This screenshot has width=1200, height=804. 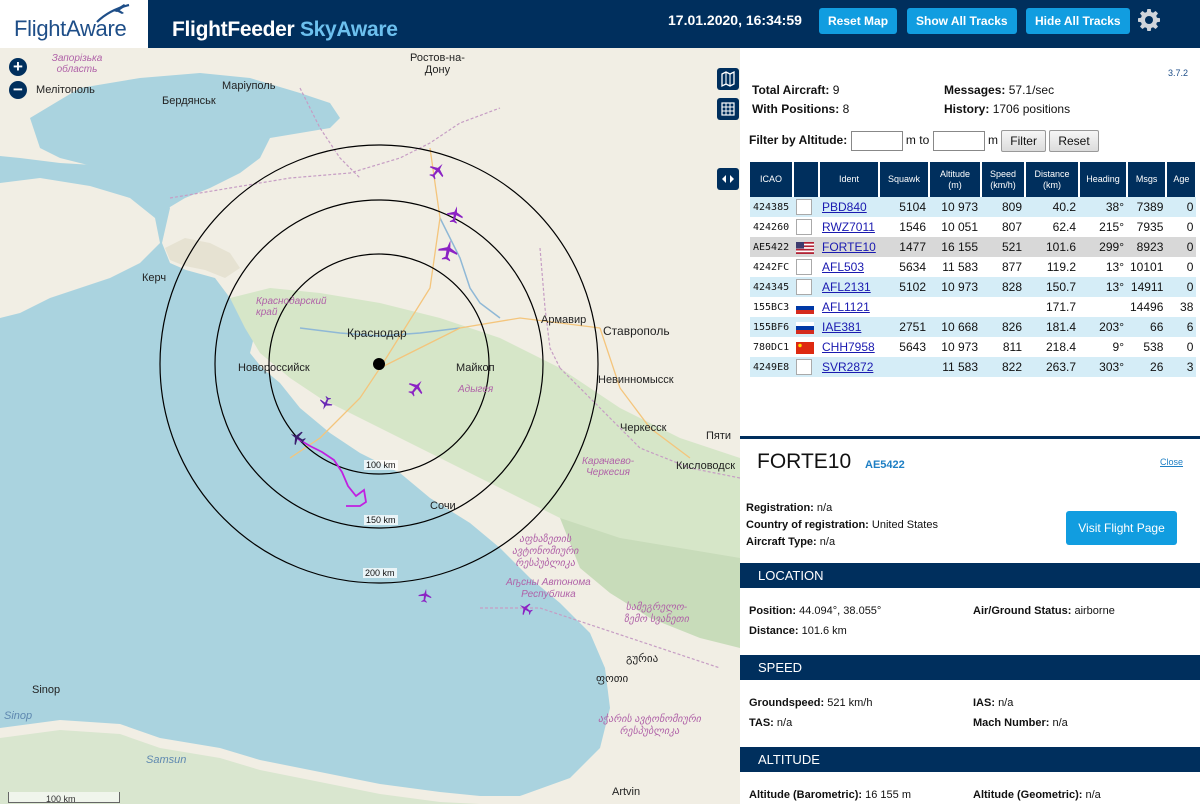 I want to click on cell-speed: 811, so click(x=1003, y=347).